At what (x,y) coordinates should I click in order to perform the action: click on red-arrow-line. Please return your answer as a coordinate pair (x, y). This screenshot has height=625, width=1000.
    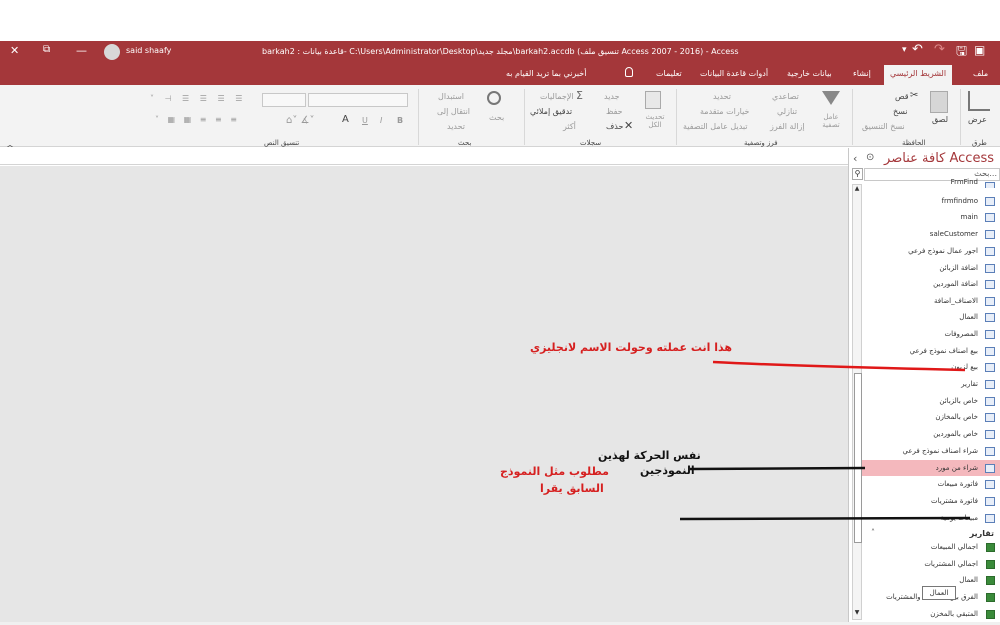
    Looking at the image, I should click on (839, 366).